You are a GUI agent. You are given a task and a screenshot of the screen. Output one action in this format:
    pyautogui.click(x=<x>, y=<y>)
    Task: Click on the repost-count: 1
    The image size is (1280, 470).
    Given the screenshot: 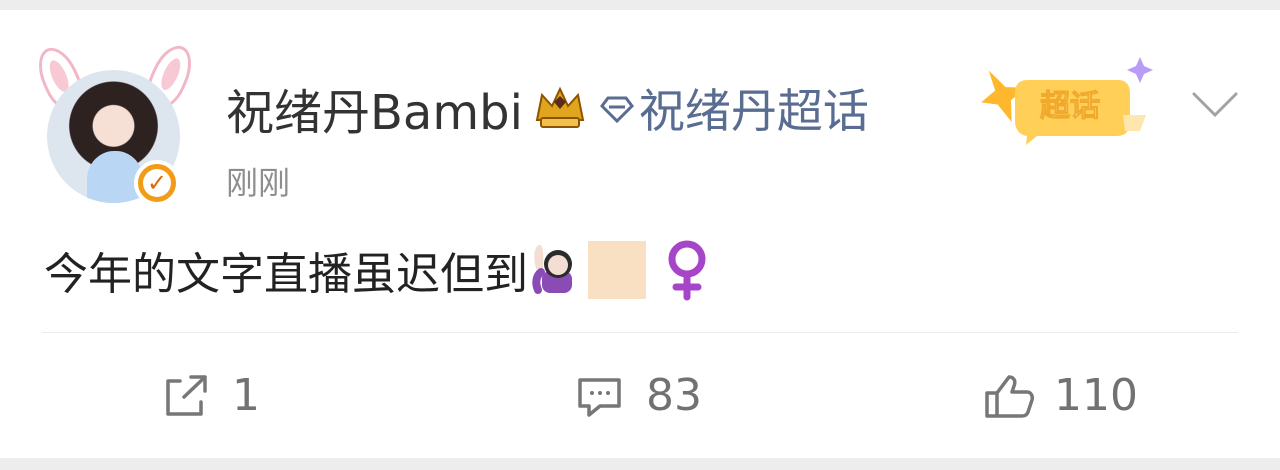 What is the action you would take?
    pyautogui.click(x=246, y=395)
    